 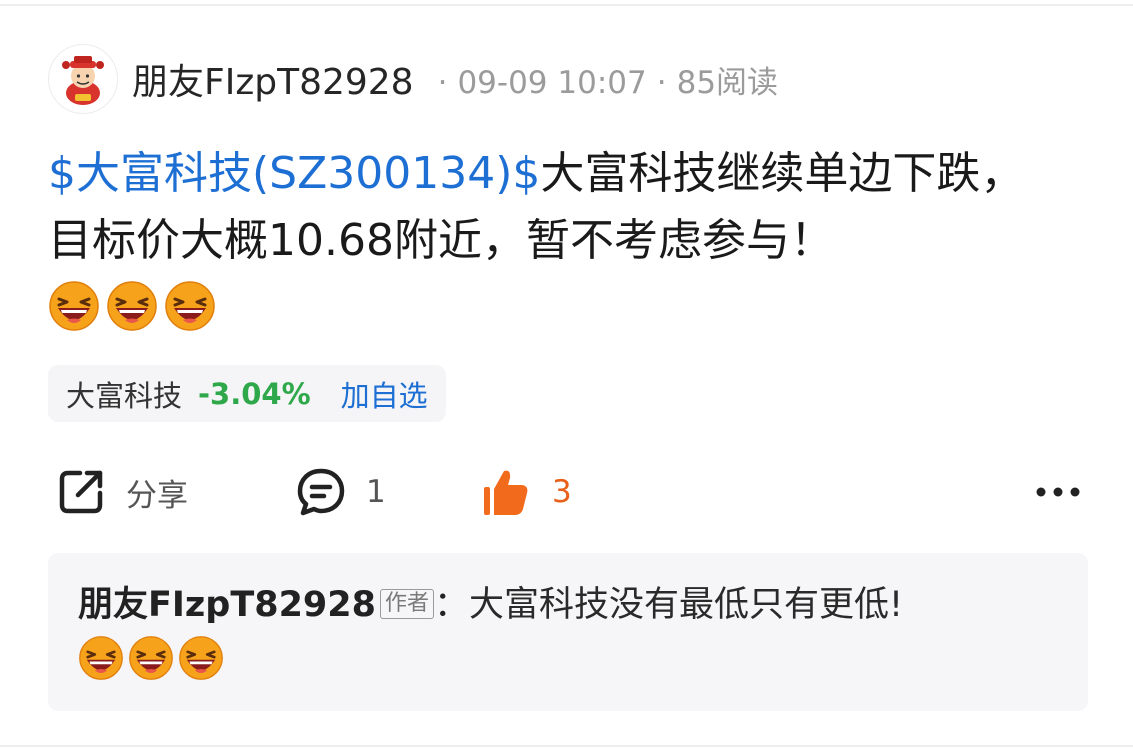 I want to click on comment-colon: ：, so click(x=452, y=605).